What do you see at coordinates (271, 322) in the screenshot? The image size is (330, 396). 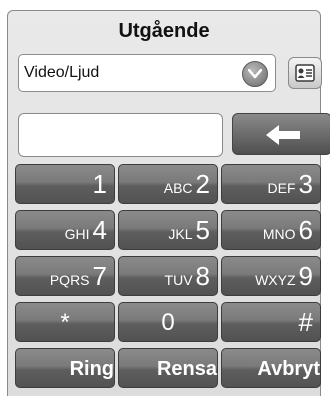 I see `key-hash: #` at bounding box center [271, 322].